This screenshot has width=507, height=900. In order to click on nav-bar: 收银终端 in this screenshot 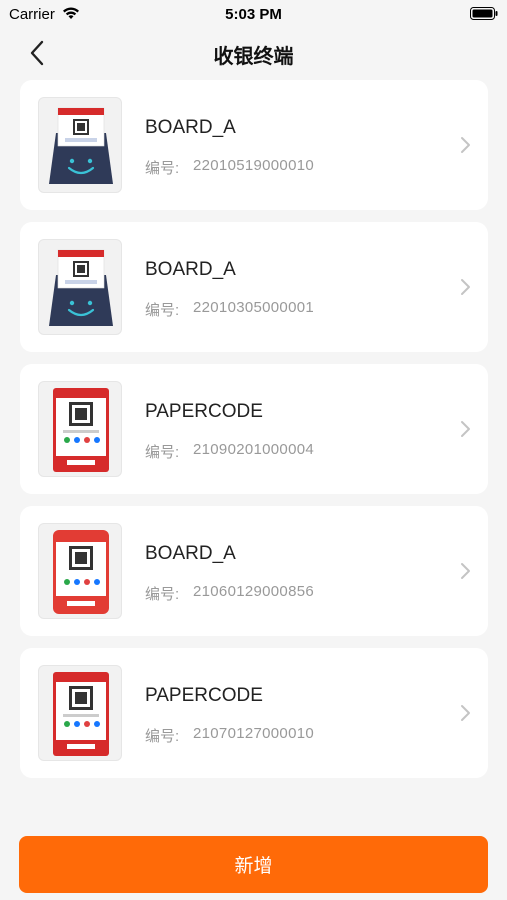, I will do `click(253, 52)`.